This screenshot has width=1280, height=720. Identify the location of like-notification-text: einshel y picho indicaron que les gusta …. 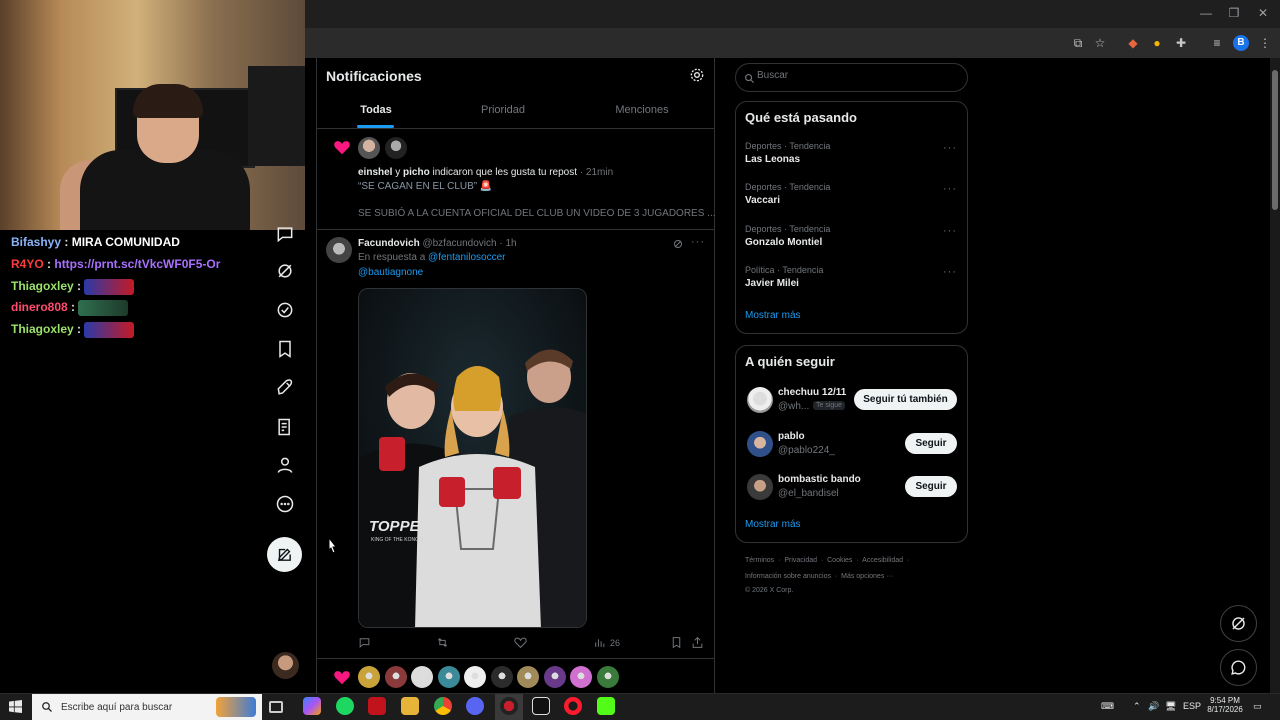
(485, 172).